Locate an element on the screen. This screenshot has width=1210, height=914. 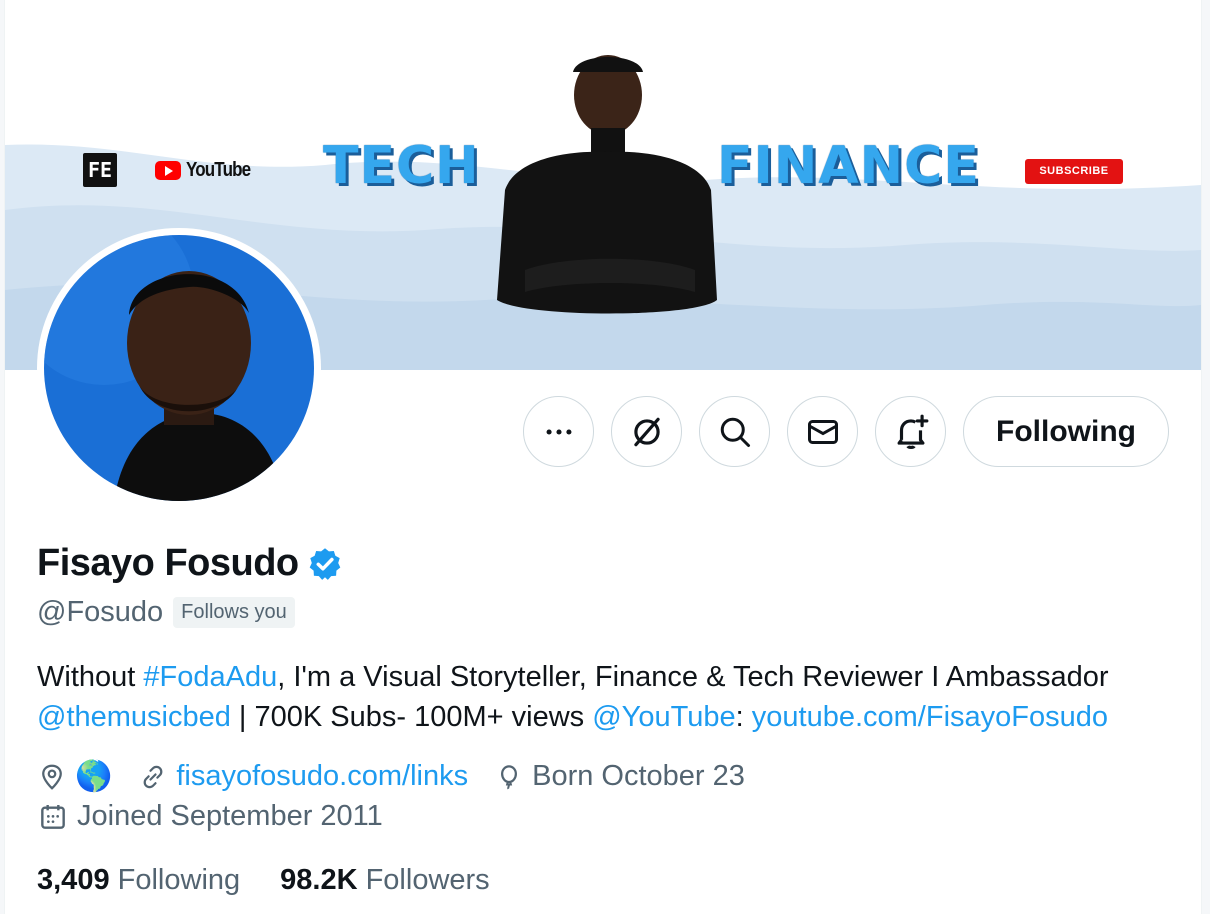
bio-text: Without is located at coordinates (90, 677).